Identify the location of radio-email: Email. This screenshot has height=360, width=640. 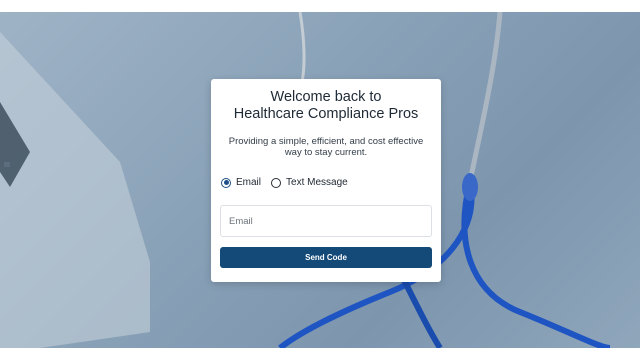
(241, 182).